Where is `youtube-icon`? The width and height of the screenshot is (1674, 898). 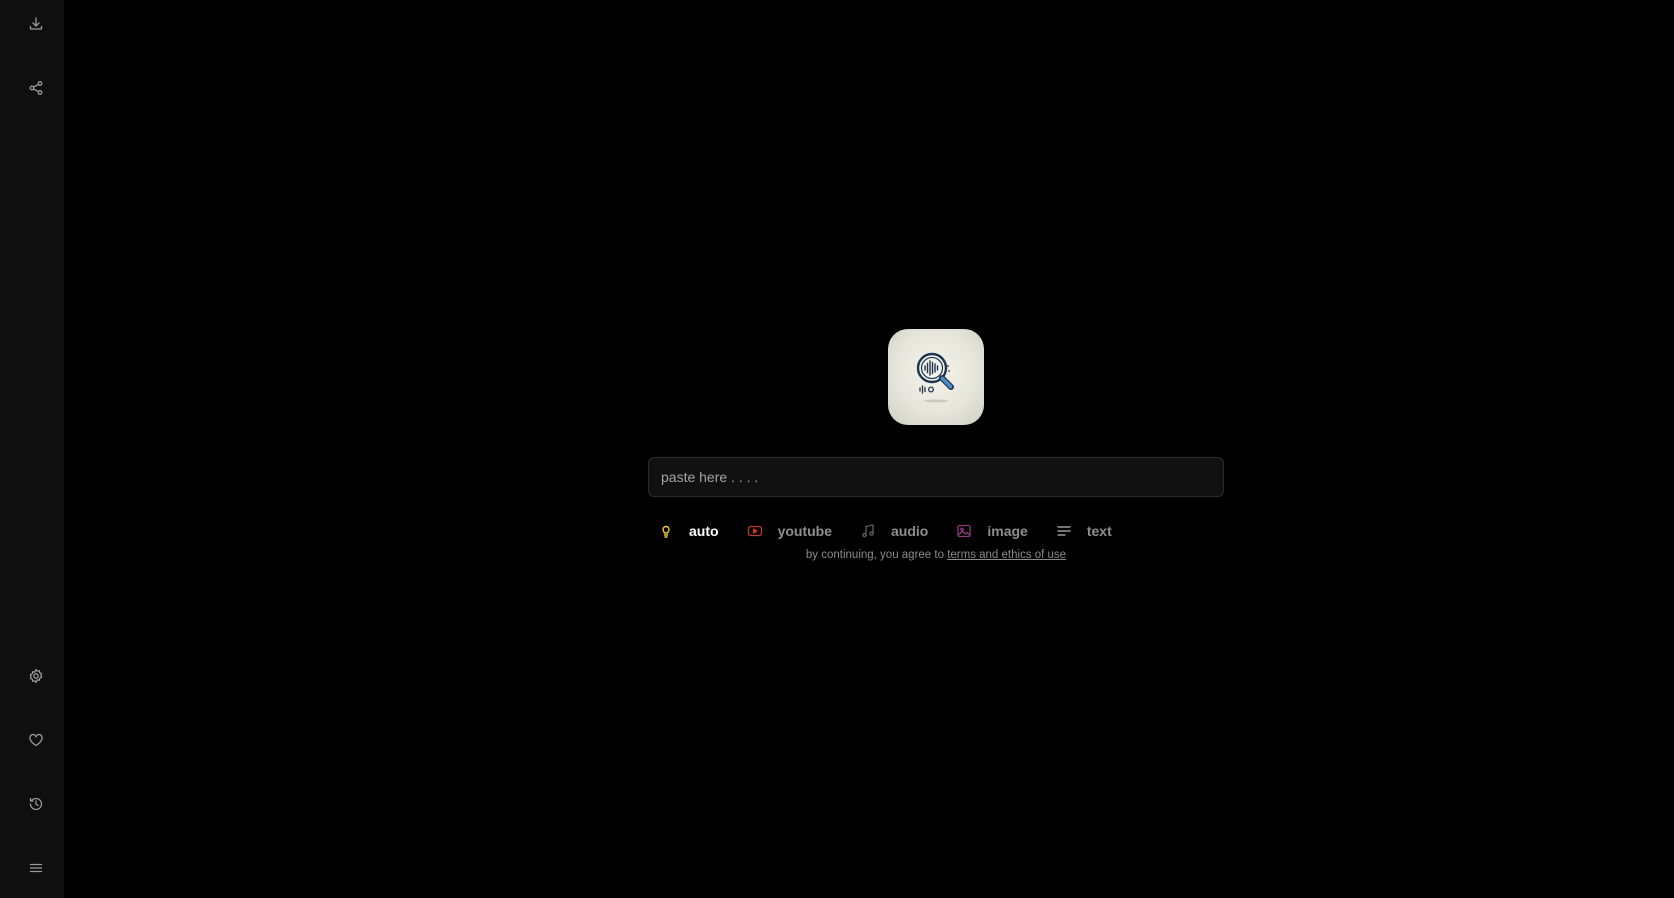 youtube-icon is located at coordinates (755, 531).